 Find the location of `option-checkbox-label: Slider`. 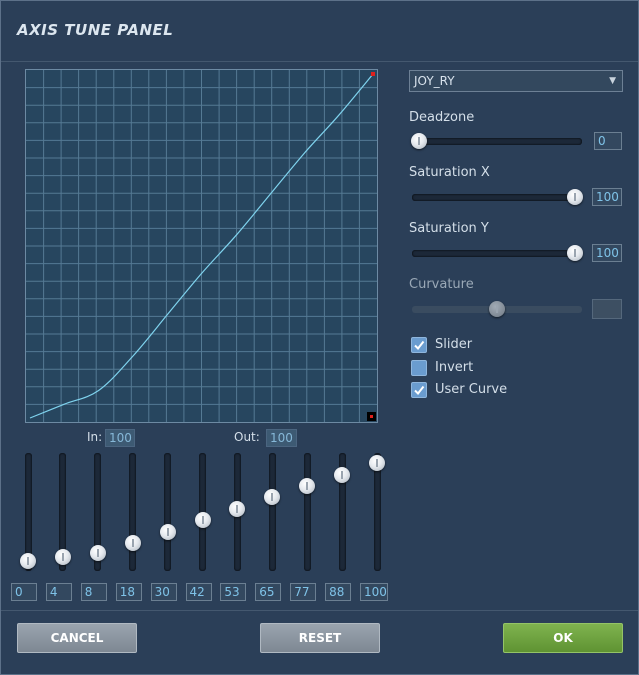

option-checkbox-label: Slider is located at coordinates (454, 344).